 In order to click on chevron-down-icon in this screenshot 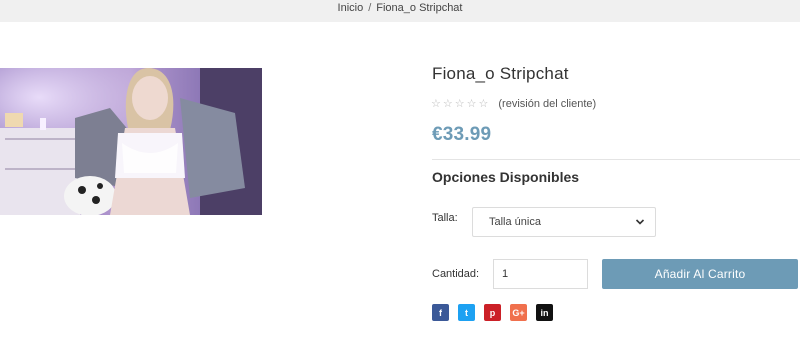, I will do `click(640, 222)`.